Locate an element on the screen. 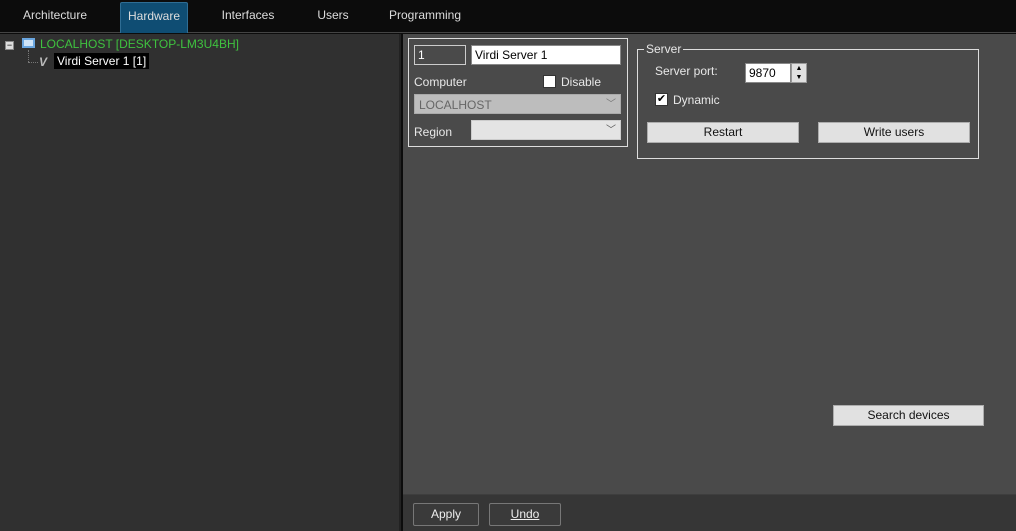 This screenshot has height=531, width=1016. port-spinner: ▲ ▼ is located at coordinates (799, 73).